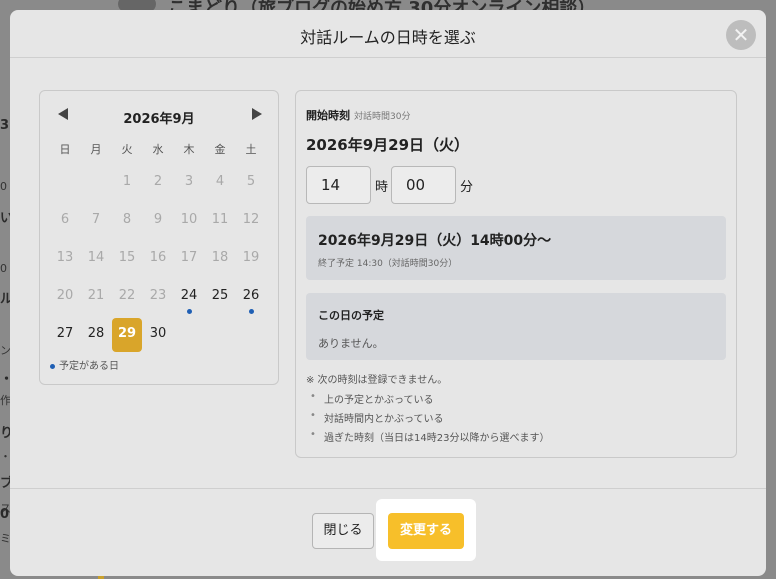  I want to click on background-text-fragment: 3, so click(5, 125).